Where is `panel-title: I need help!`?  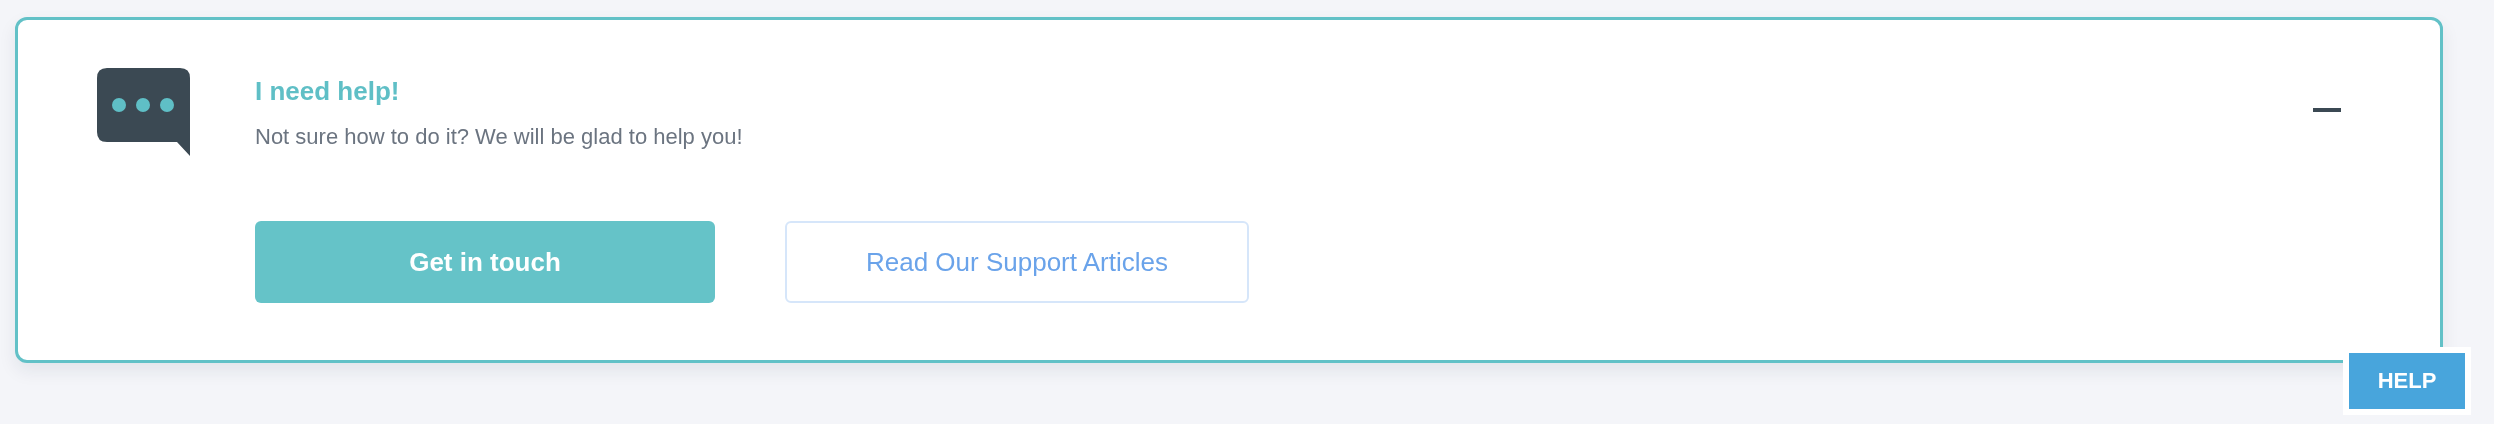 panel-title: I need help! is located at coordinates (328, 91).